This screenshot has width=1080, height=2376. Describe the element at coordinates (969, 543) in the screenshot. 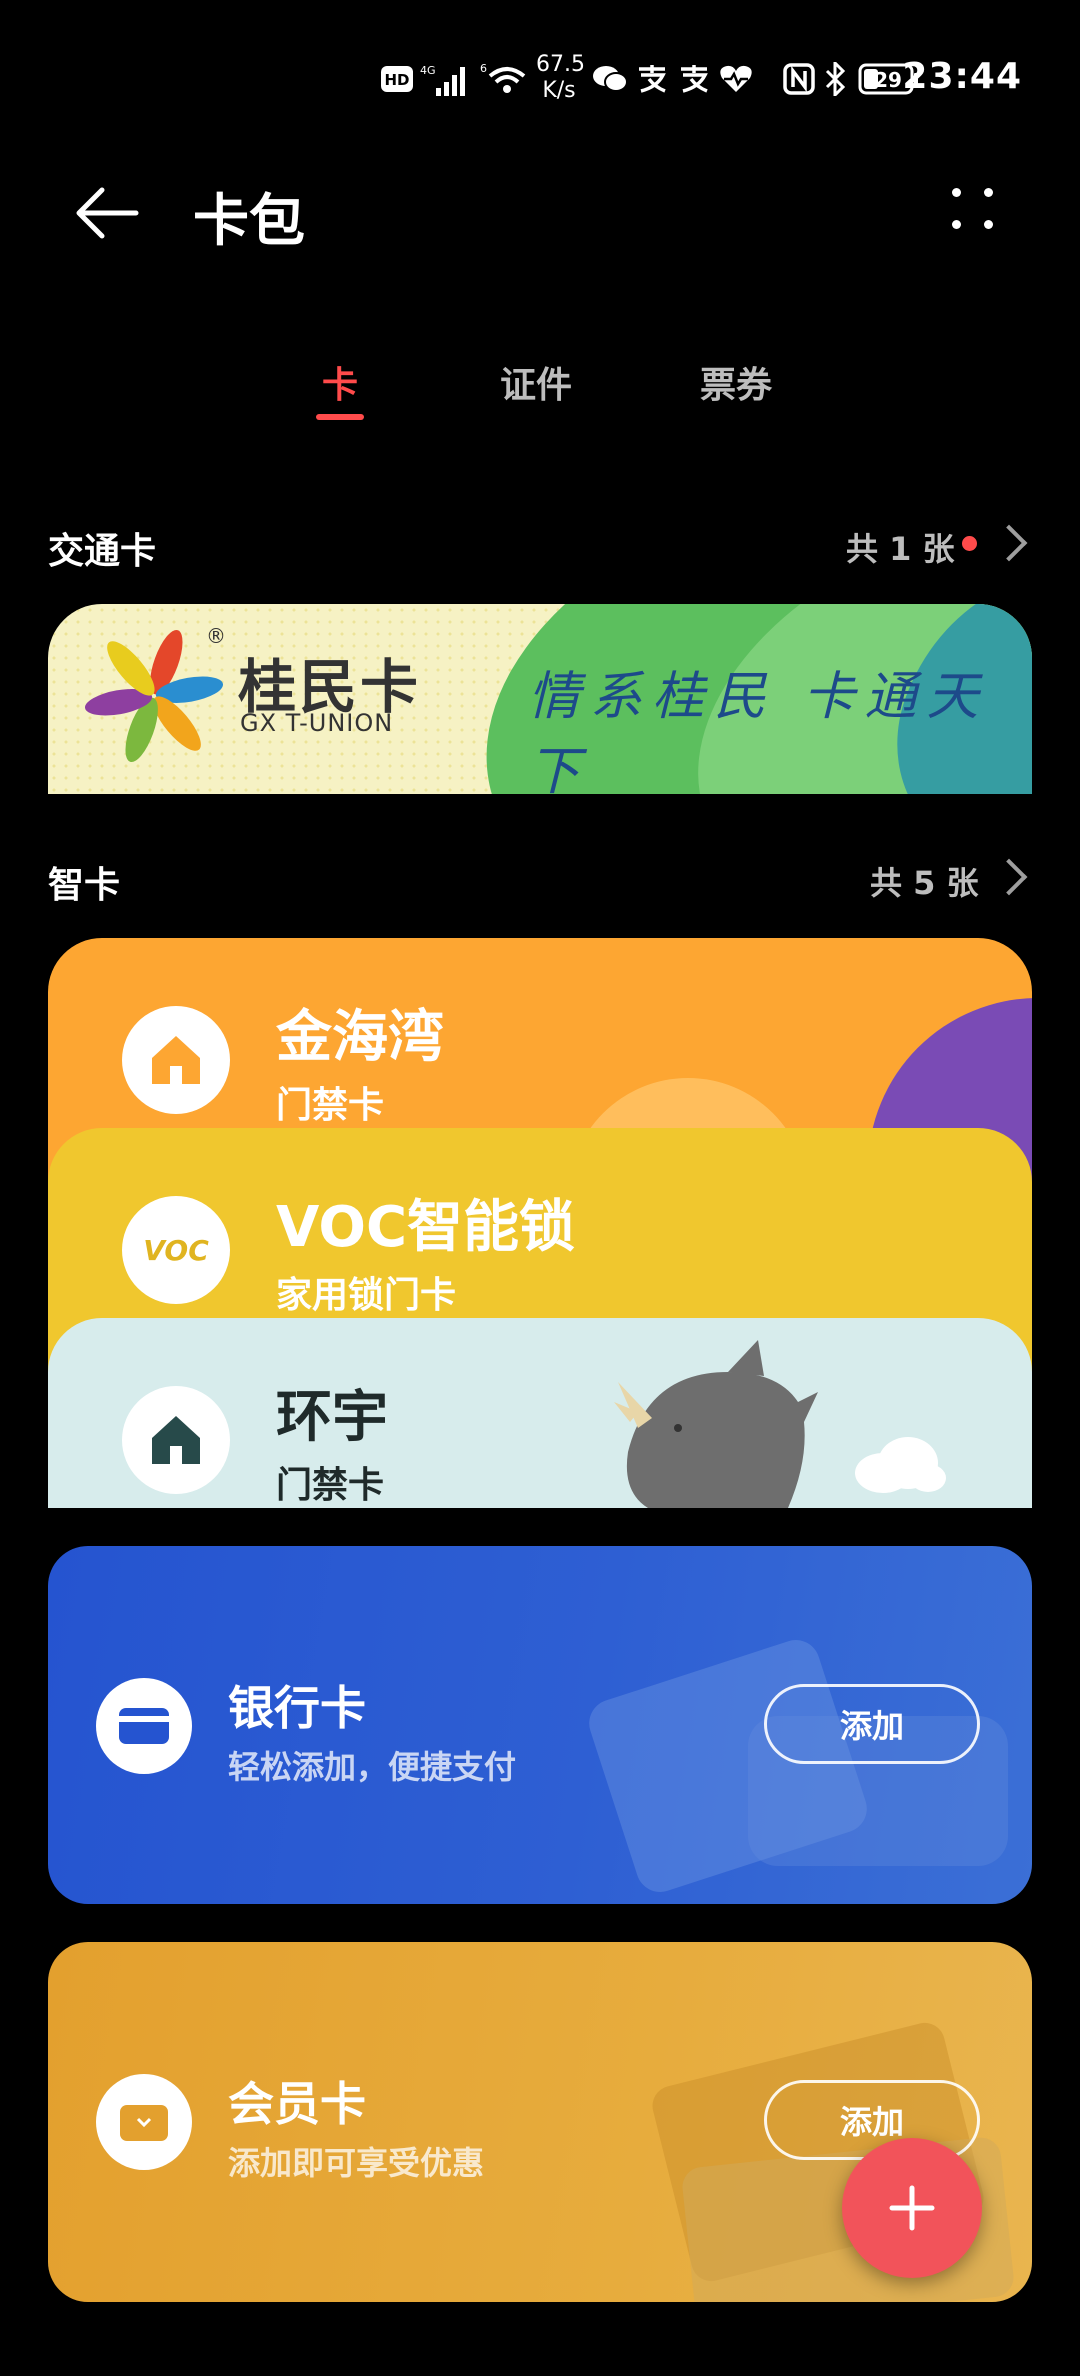

I see `new-badge-dot` at that location.